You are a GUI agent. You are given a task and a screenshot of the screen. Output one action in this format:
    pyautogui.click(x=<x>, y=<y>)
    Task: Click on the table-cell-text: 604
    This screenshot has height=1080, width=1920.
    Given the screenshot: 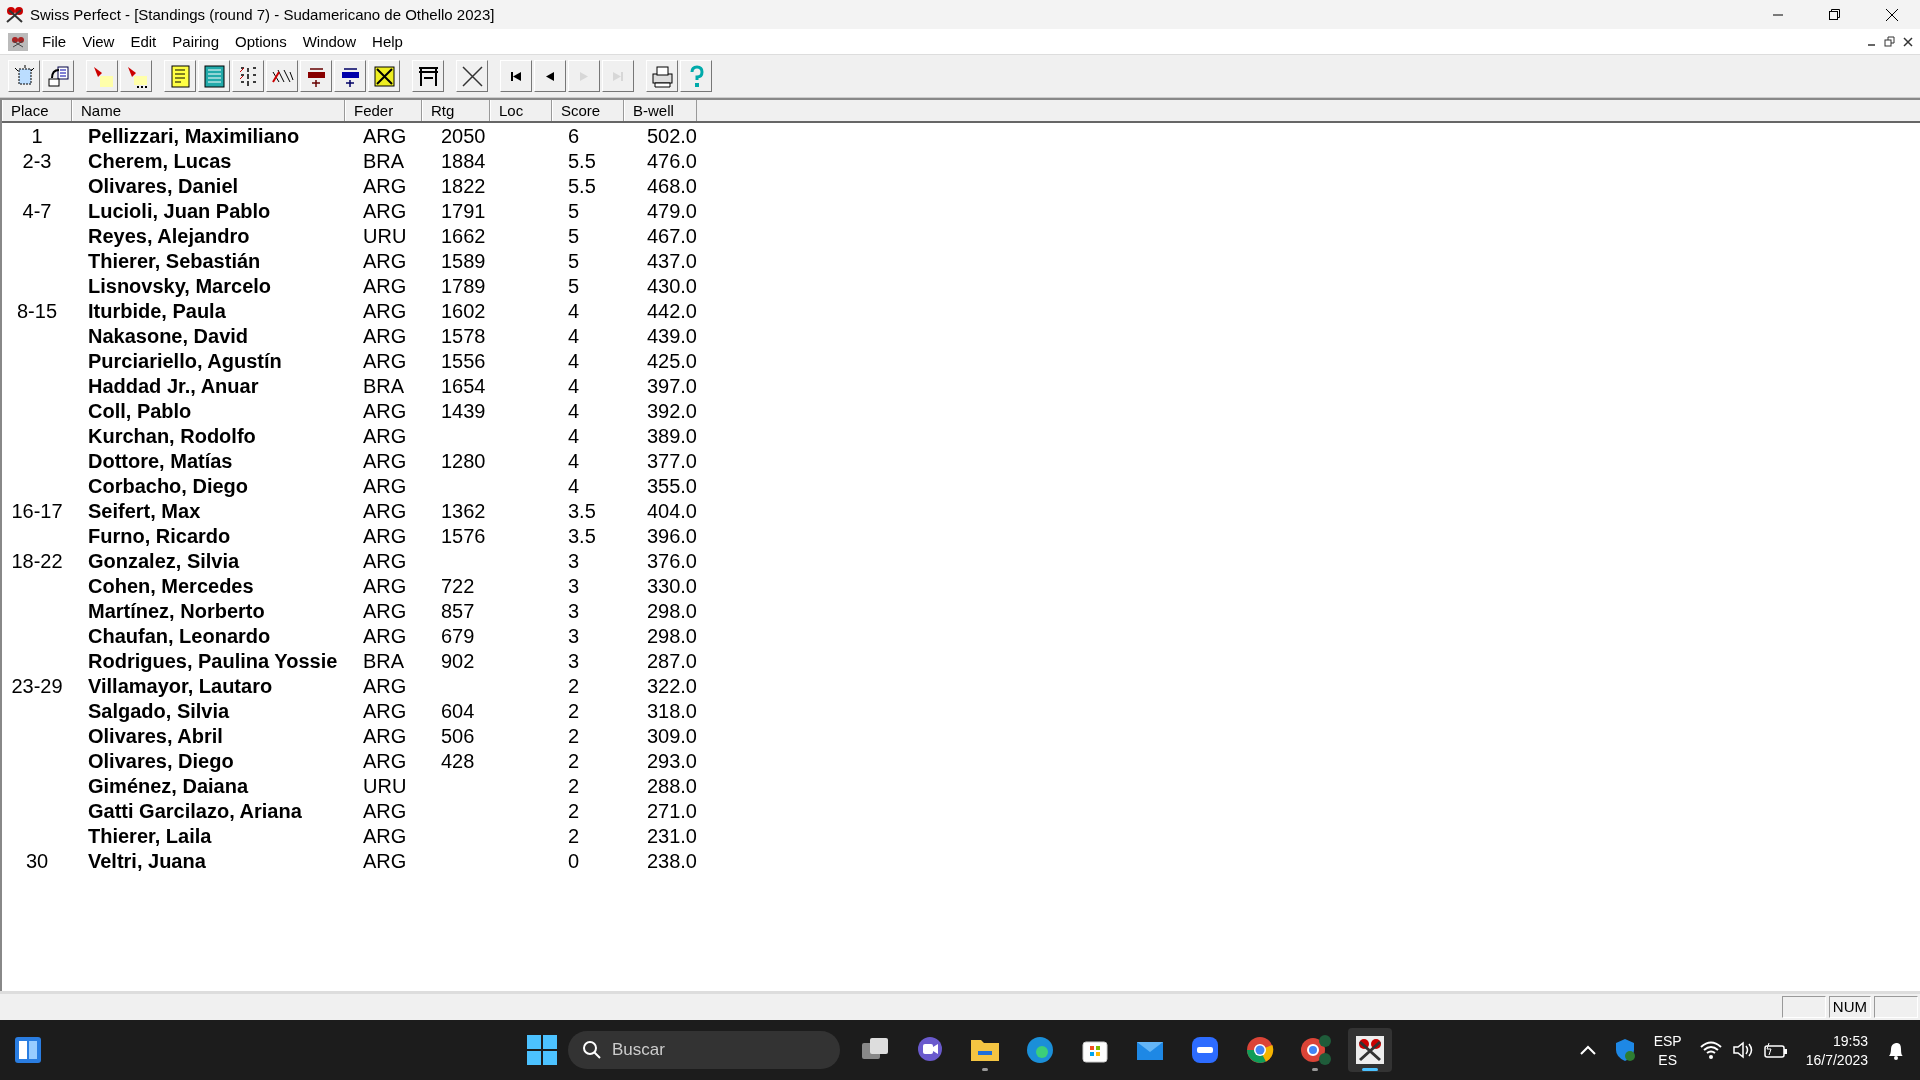 What is the action you would take?
    pyautogui.click(x=458, y=711)
    